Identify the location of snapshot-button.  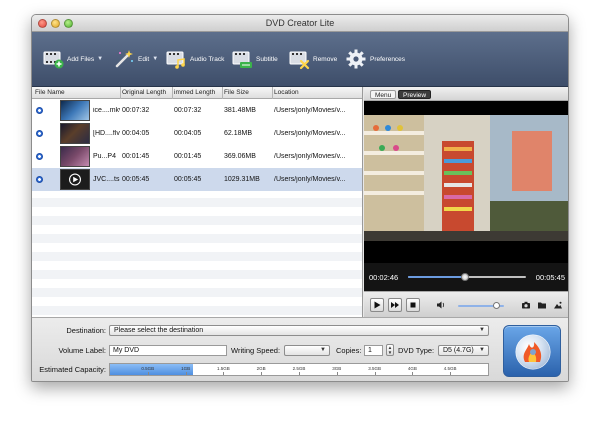
(526, 305).